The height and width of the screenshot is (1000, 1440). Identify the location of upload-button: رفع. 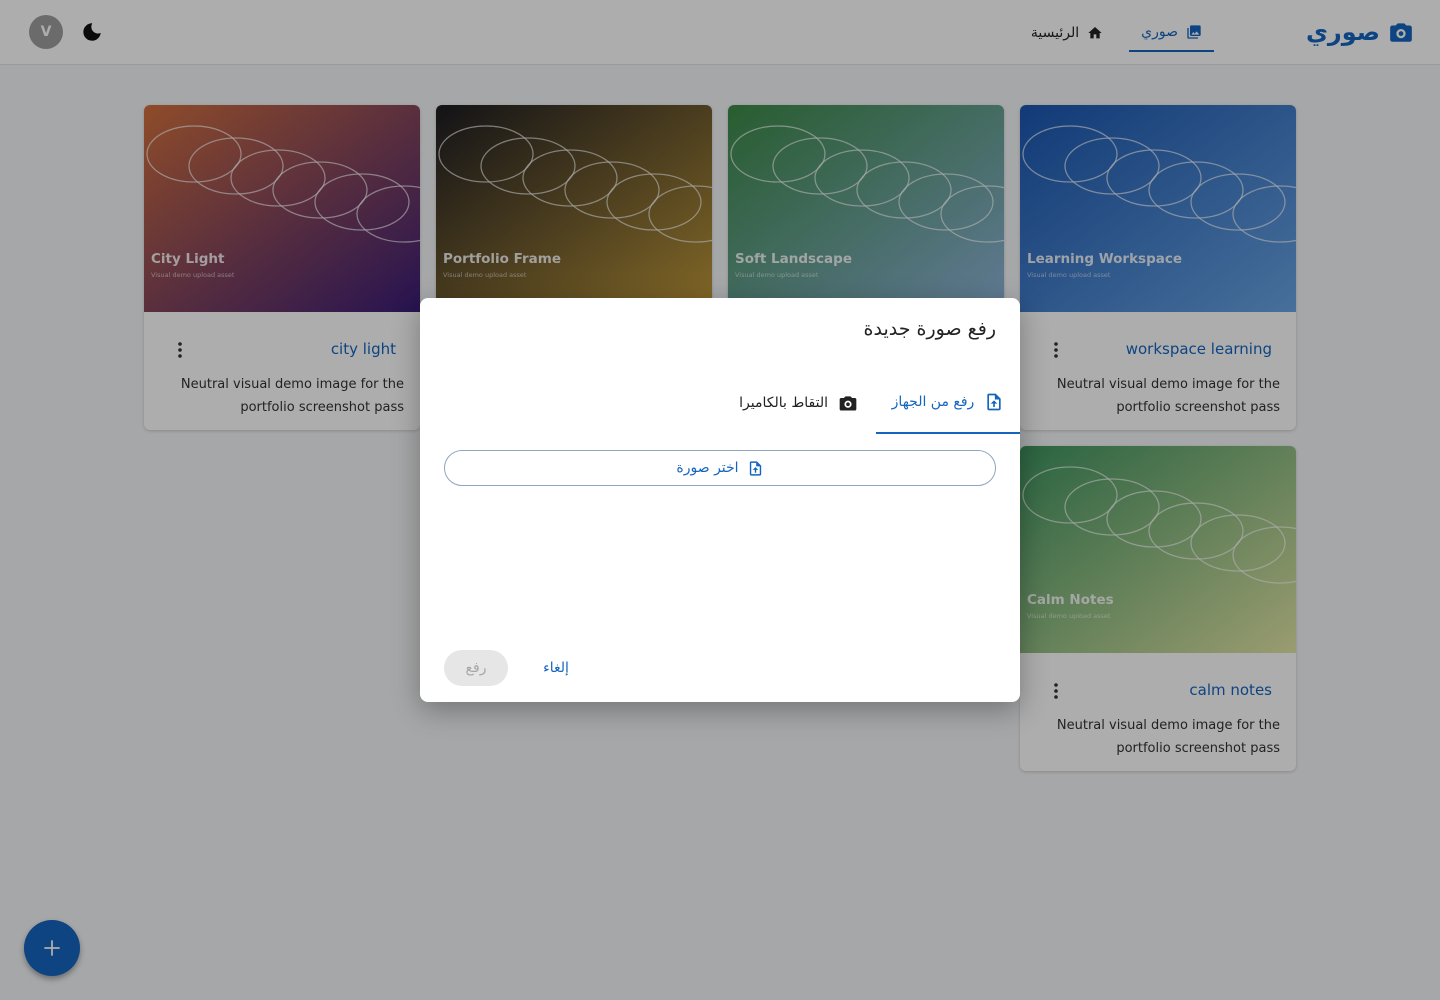
(476, 668).